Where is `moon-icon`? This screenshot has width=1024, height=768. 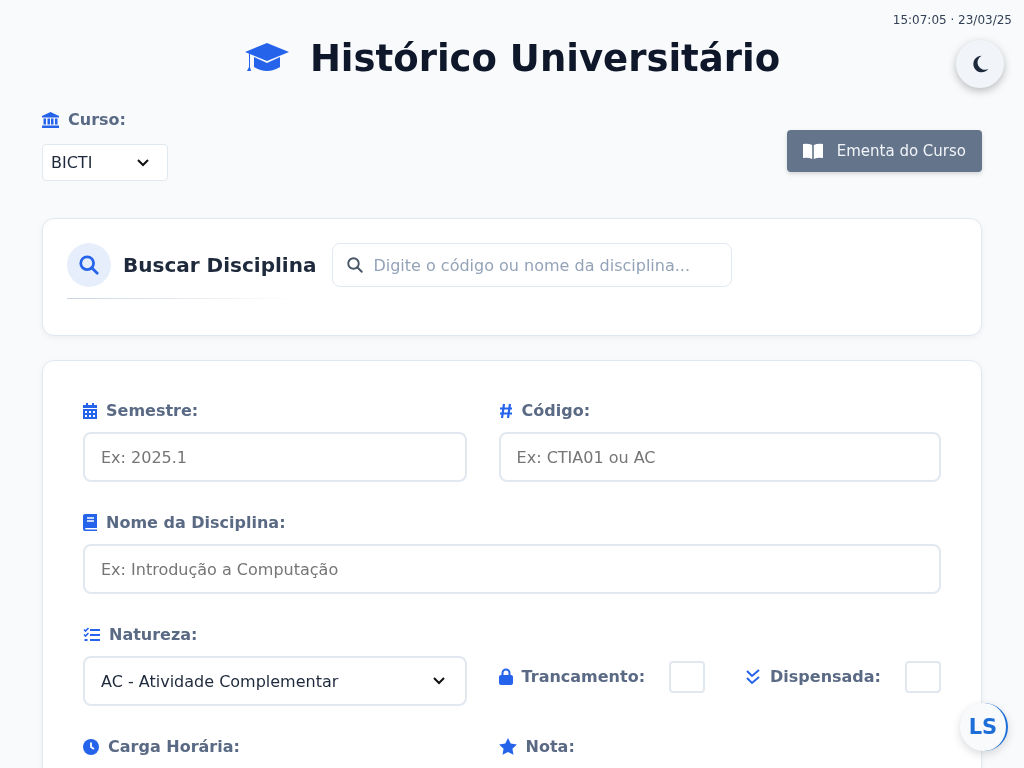
moon-icon is located at coordinates (980, 64).